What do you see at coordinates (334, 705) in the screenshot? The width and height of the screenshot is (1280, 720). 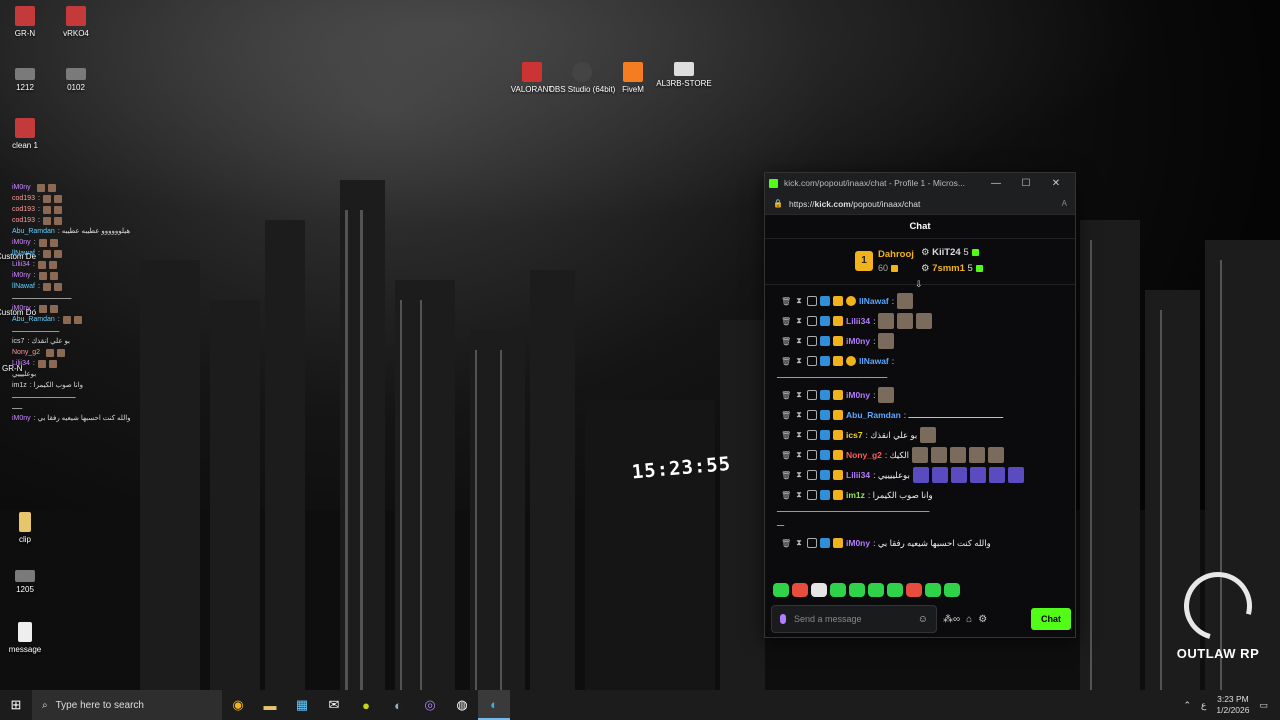 I see `mail-icon: ✉` at bounding box center [334, 705].